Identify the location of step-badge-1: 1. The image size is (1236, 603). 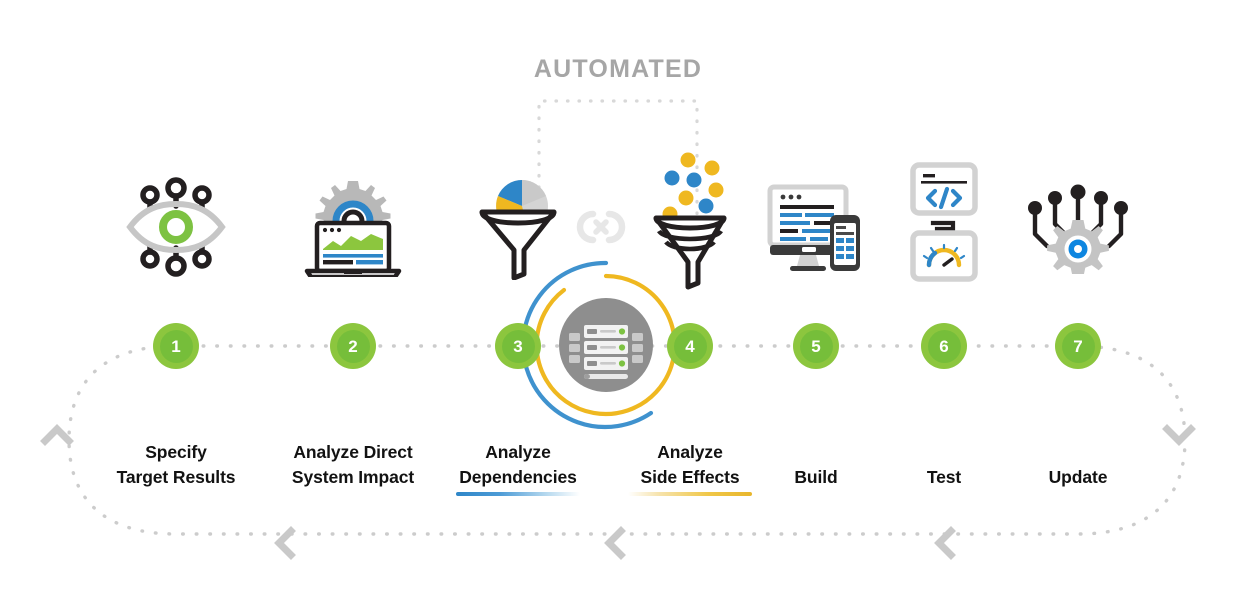
(176, 346).